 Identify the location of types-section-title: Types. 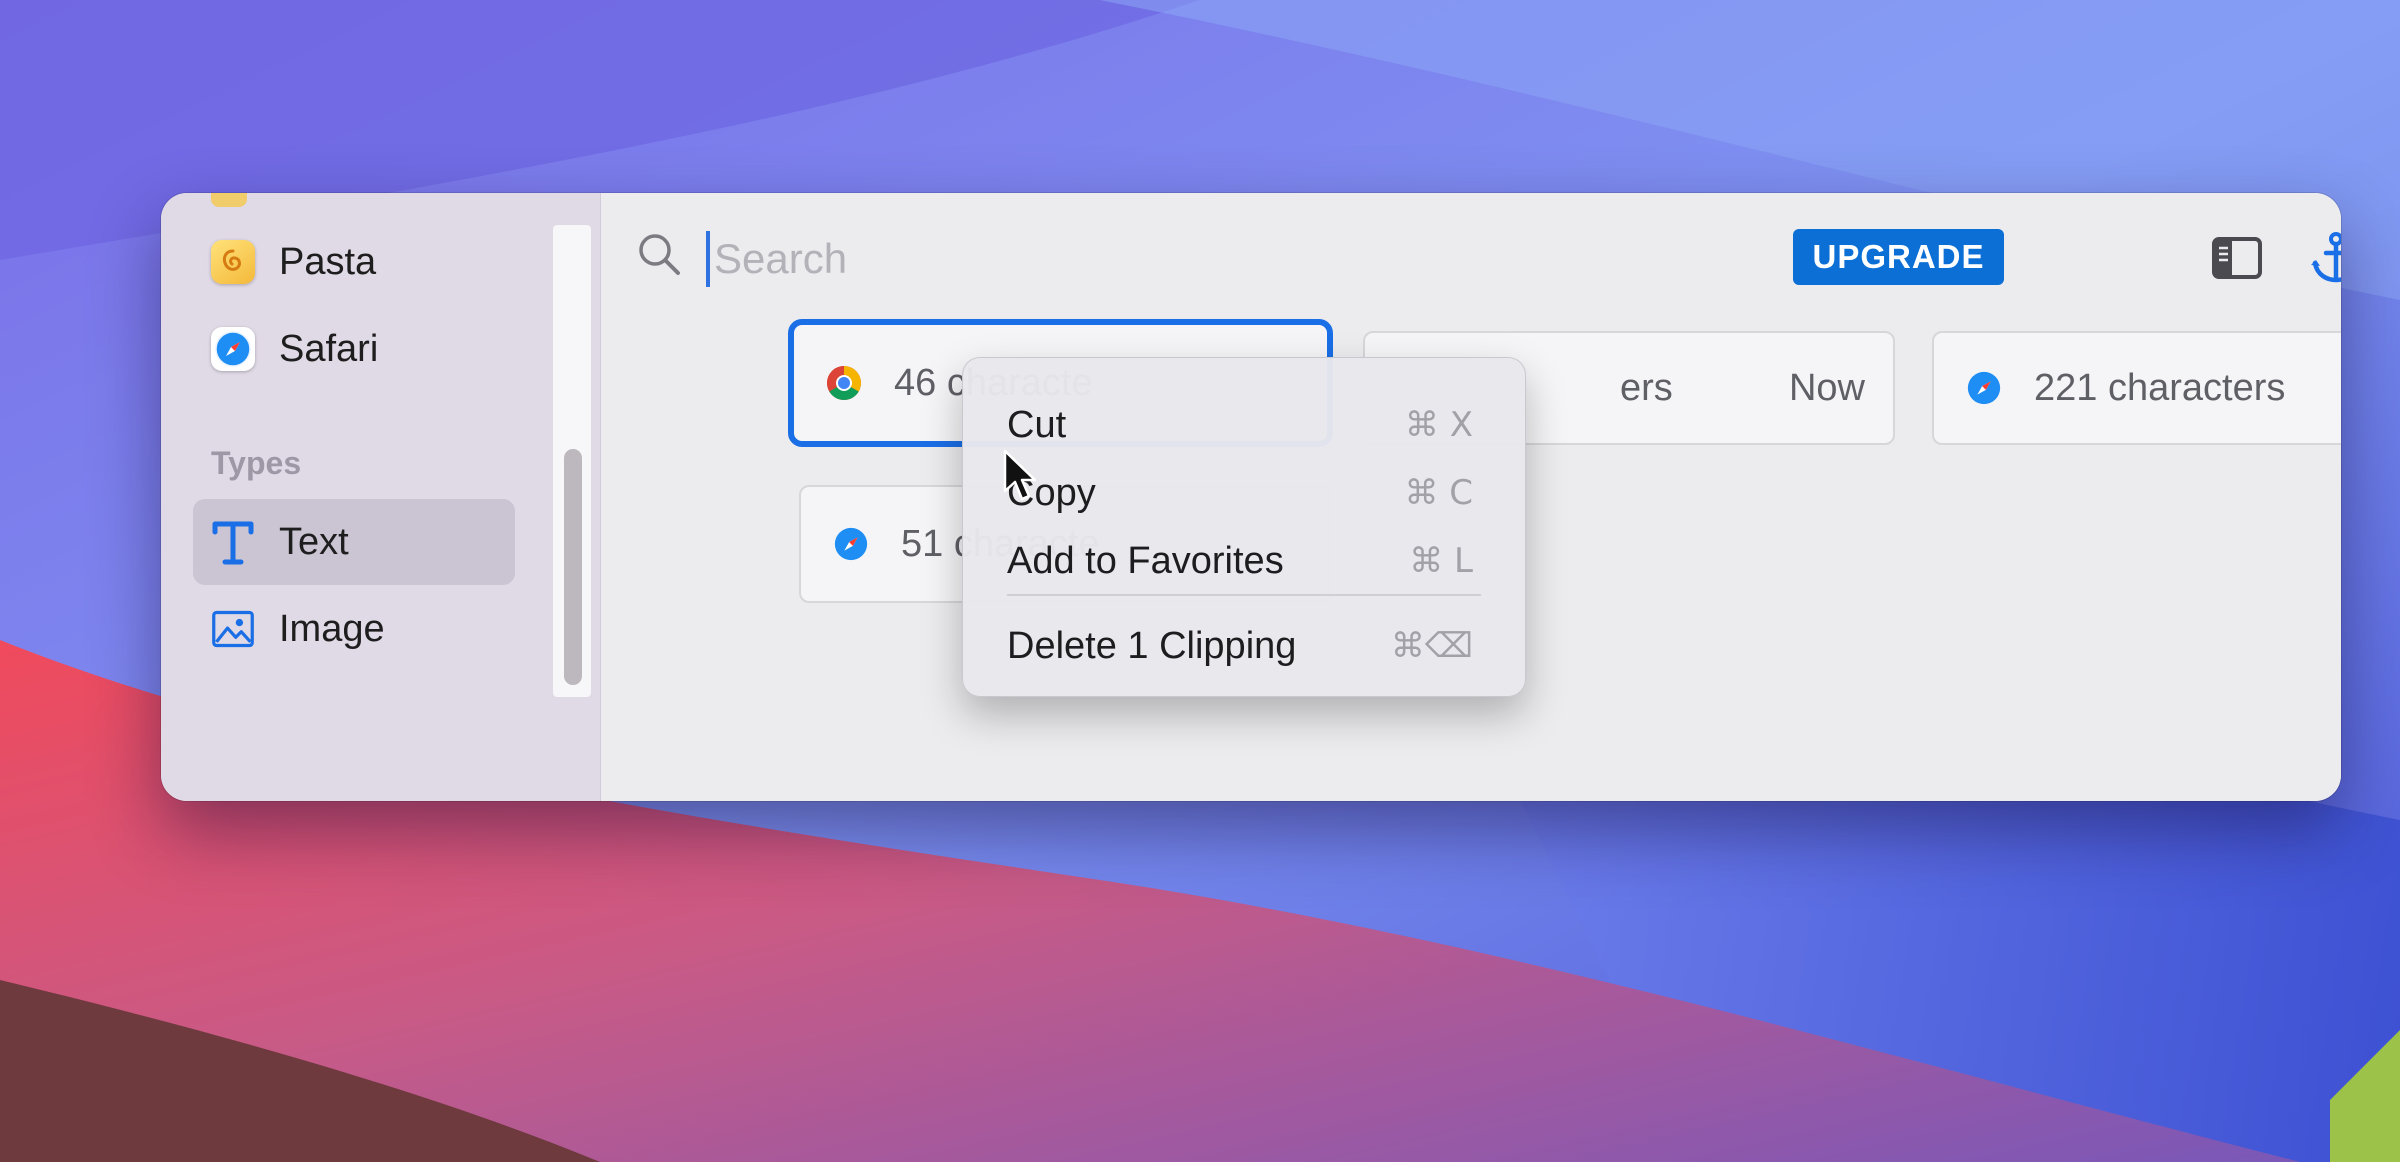
(256, 463).